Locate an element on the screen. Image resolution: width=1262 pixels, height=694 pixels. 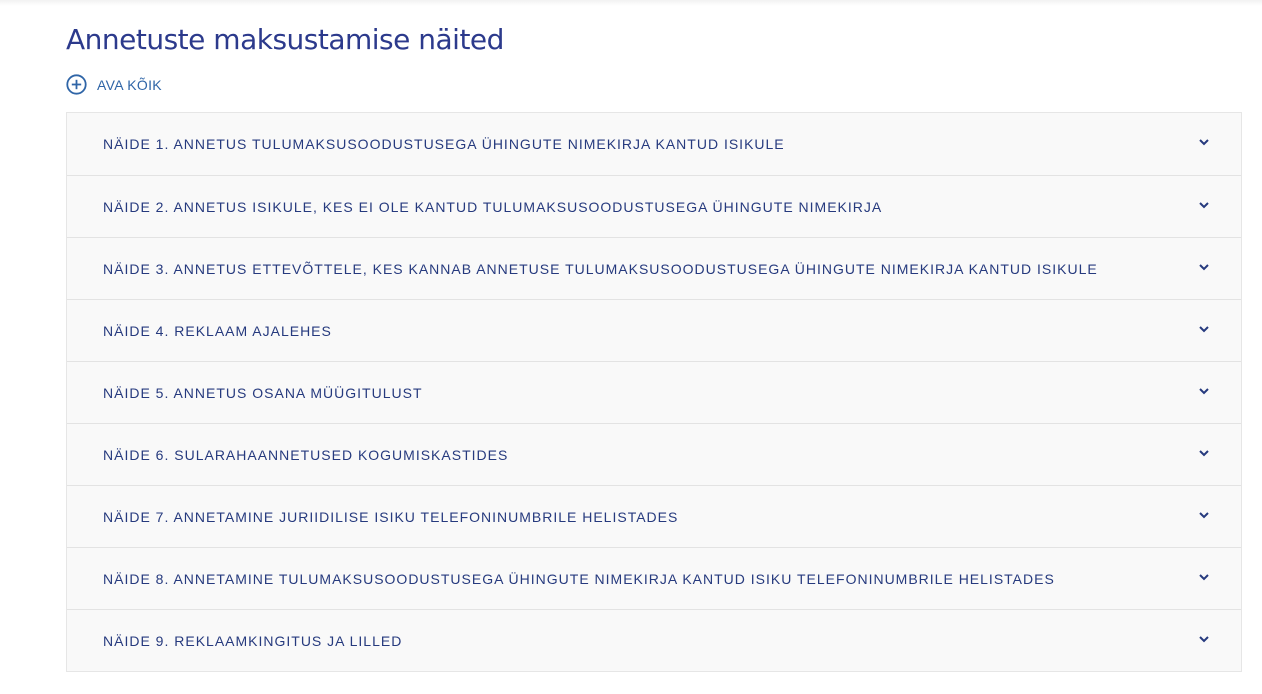
accordion-item-title: NÄIDE 9. REKLAAMKINGITUS JA LILLED is located at coordinates (253, 640).